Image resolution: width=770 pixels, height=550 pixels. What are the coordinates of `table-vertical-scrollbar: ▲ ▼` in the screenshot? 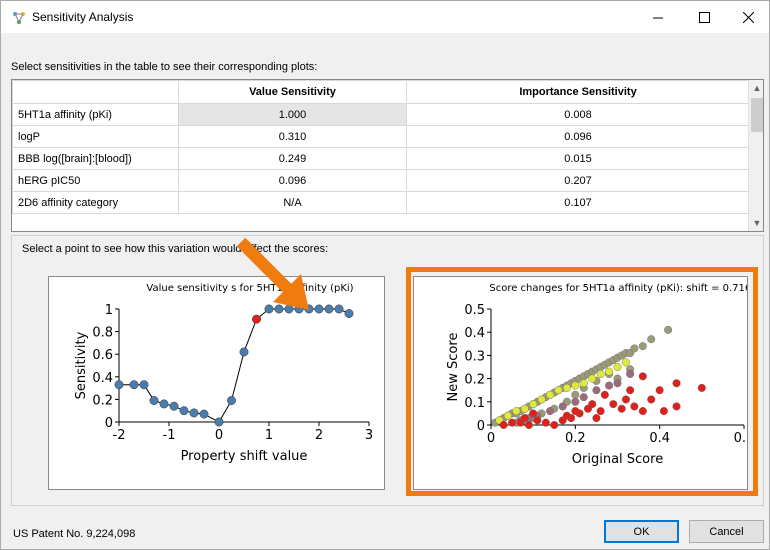 It's located at (755, 155).